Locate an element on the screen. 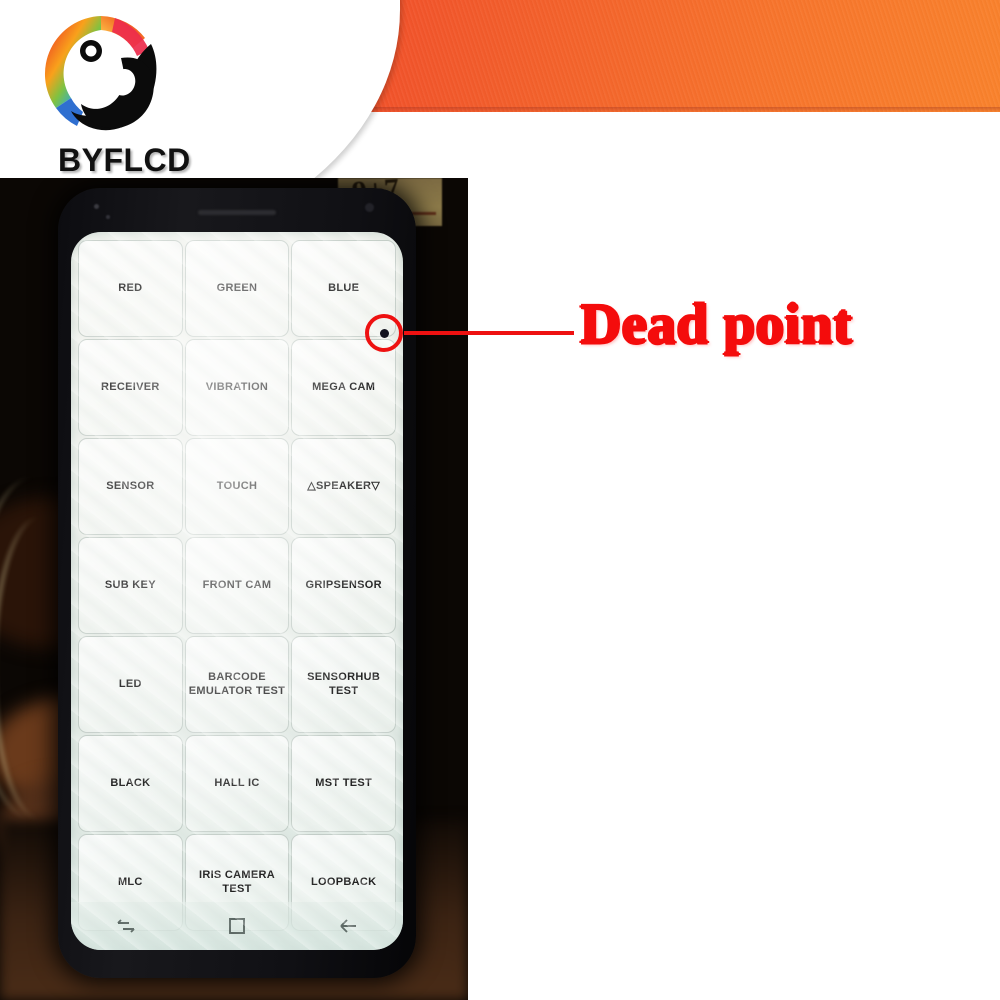 The width and height of the screenshot is (1000, 1000). test-button: BLACK is located at coordinates (130, 783).